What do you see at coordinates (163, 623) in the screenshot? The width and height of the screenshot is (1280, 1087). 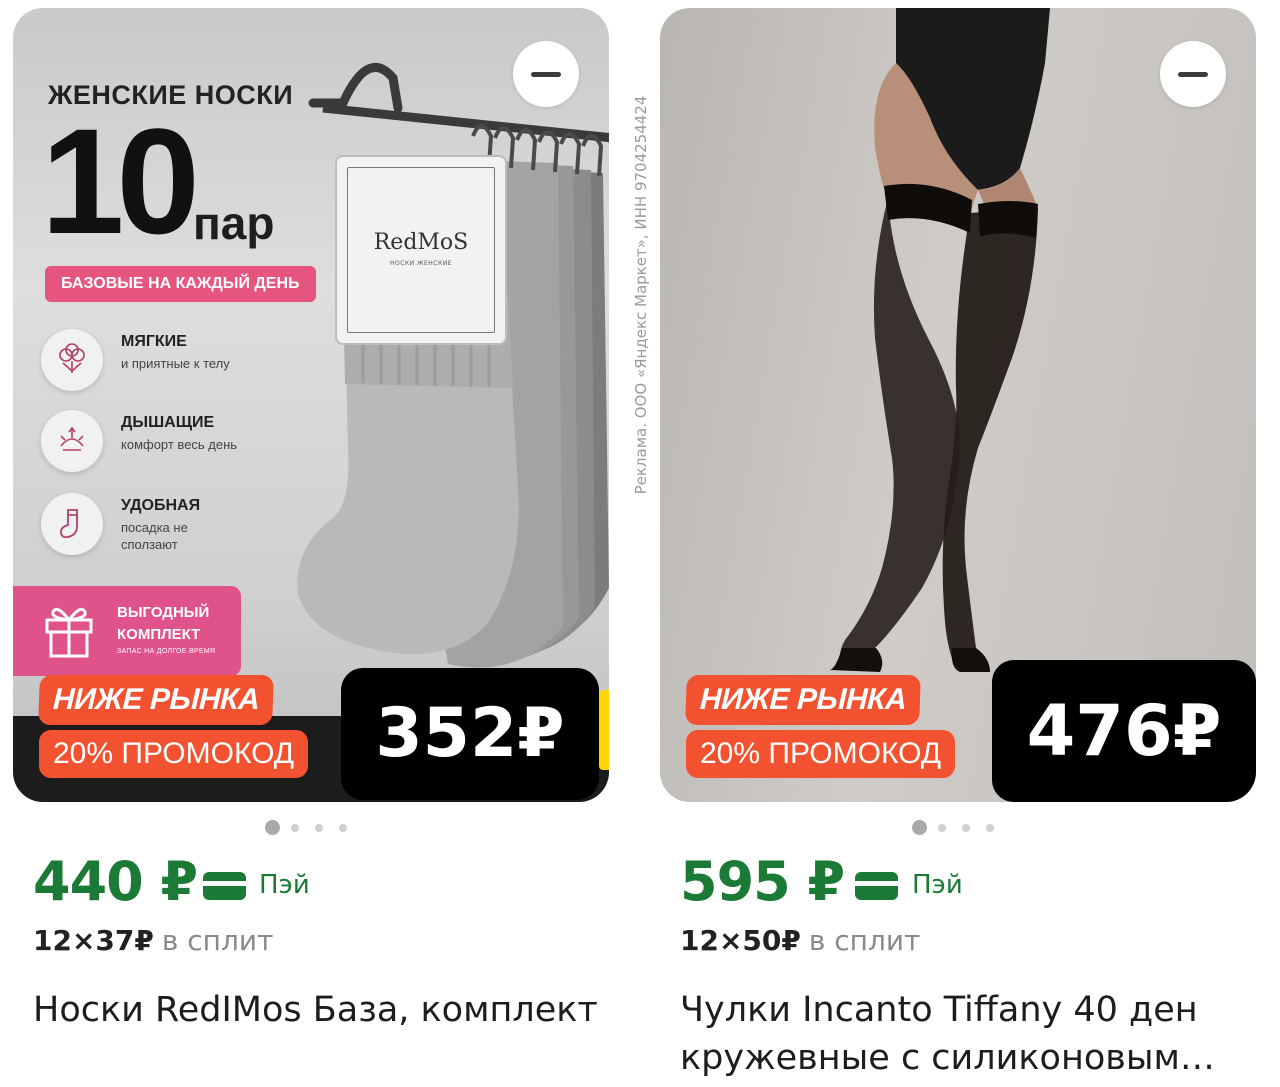 I see `bonus-title: ВЫГОДНЫЙ КОМПЛЕКТ` at bounding box center [163, 623].